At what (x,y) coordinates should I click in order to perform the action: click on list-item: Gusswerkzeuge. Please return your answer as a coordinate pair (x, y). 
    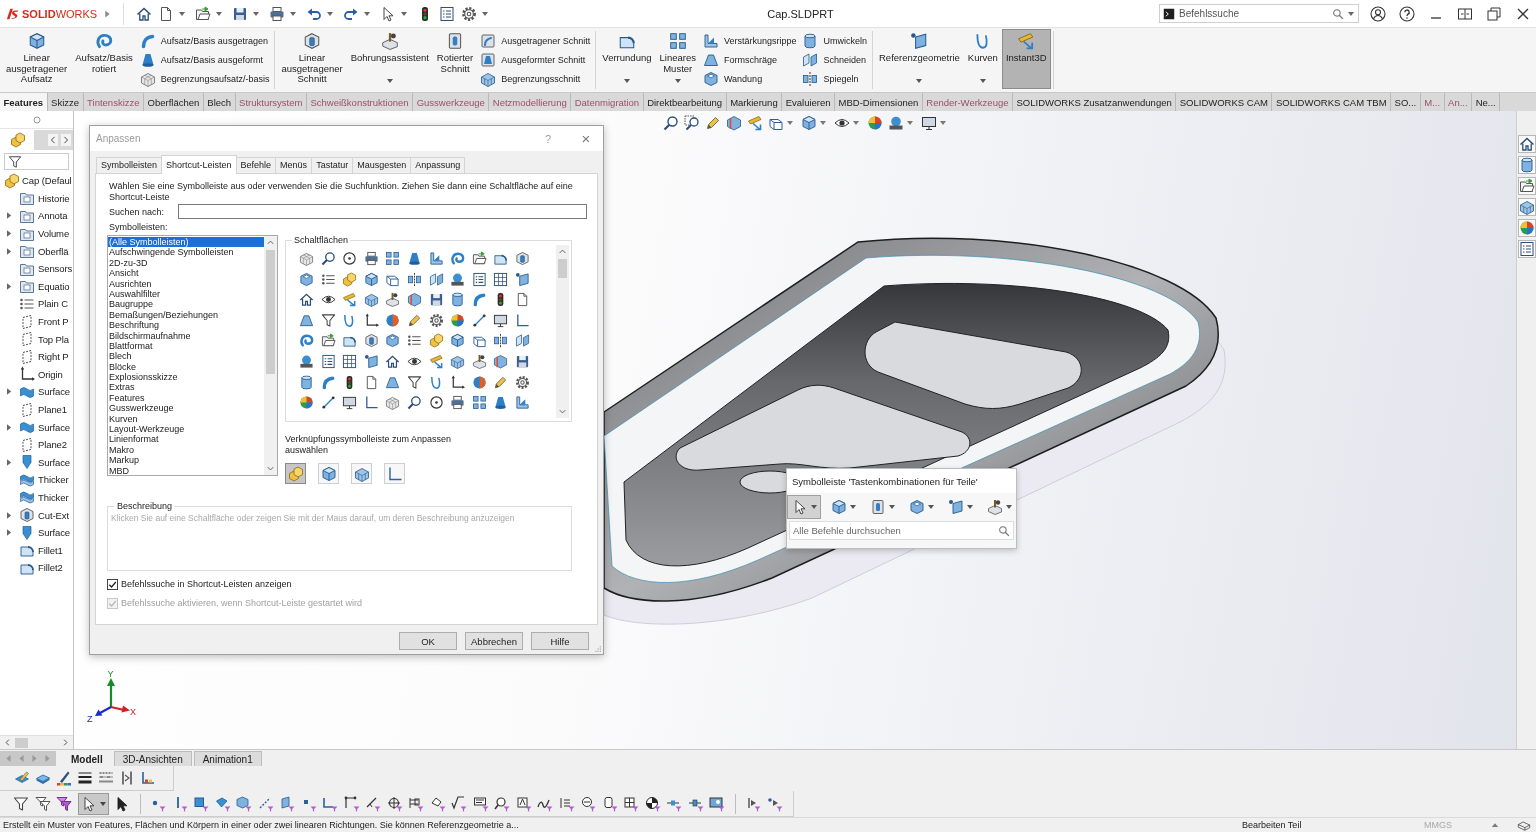
    Looking at the image, I should click on (186, 408).